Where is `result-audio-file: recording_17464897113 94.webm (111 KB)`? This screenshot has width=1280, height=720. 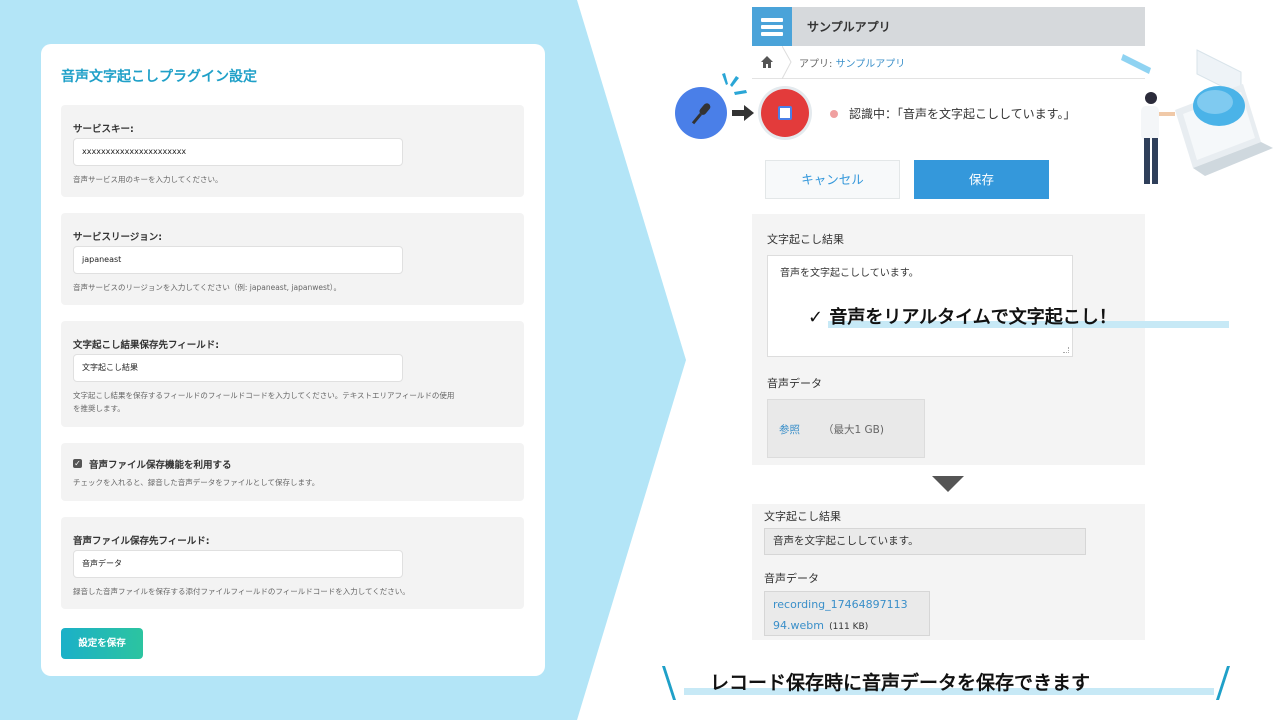
result-audio-file: recording_17464897113 94.webm (111 KB) is located at coordinates (847, 613).